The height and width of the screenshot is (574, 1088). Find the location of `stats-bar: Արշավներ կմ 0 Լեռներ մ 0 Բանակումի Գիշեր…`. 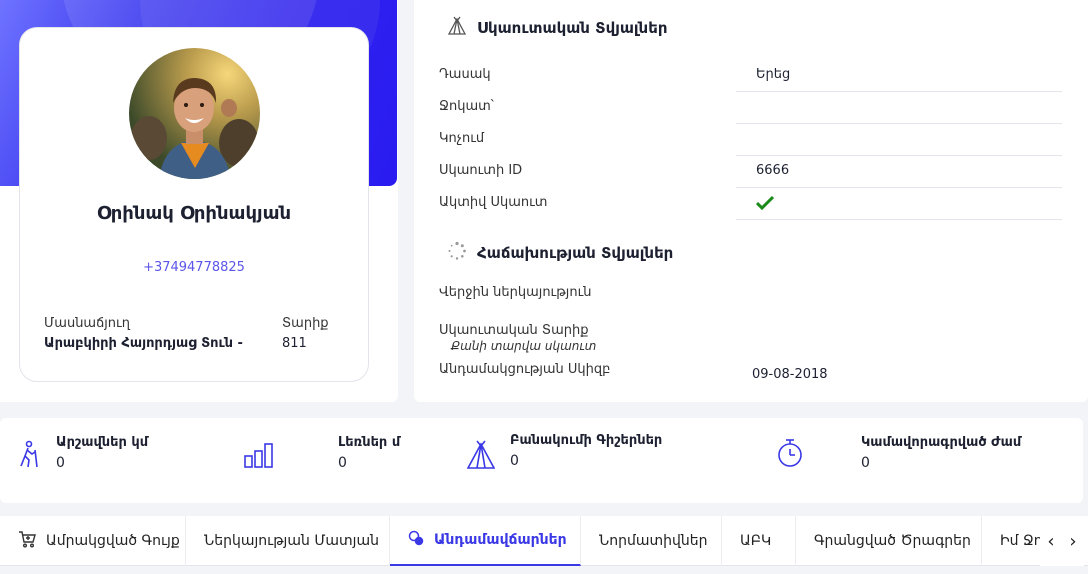

stats-bar: Արշավներ կմ 0 Լեռներ մ 0 Բանակումի Գիշեր… is located at coordinates (541, 460).